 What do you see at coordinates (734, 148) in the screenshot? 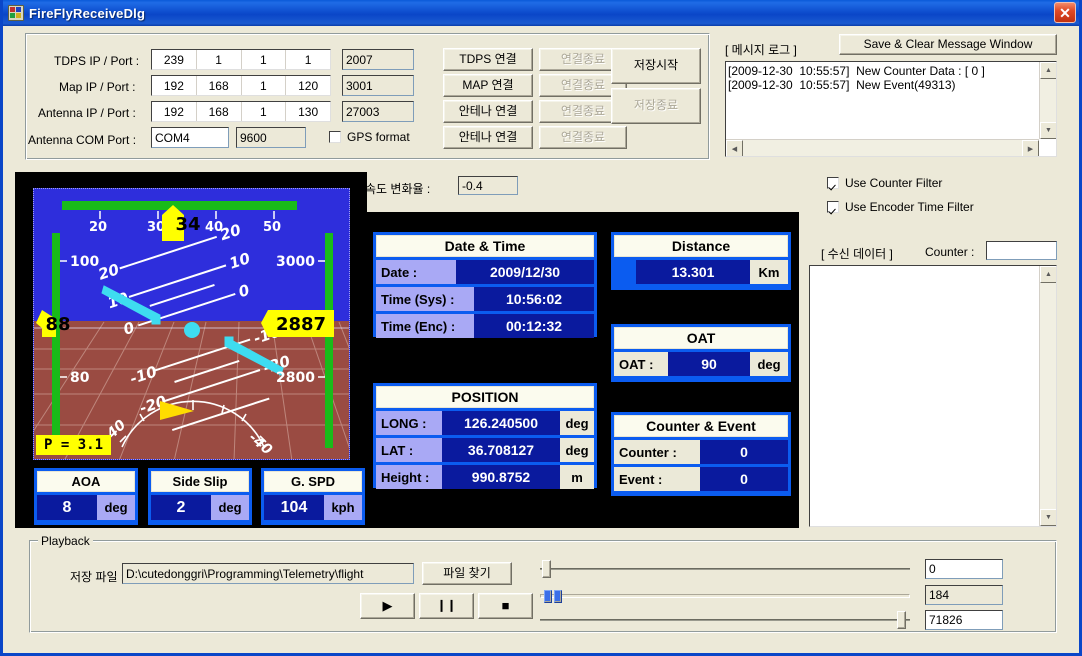
I see `scroll-left-icon: ◀` at bounding box center [734, 148].